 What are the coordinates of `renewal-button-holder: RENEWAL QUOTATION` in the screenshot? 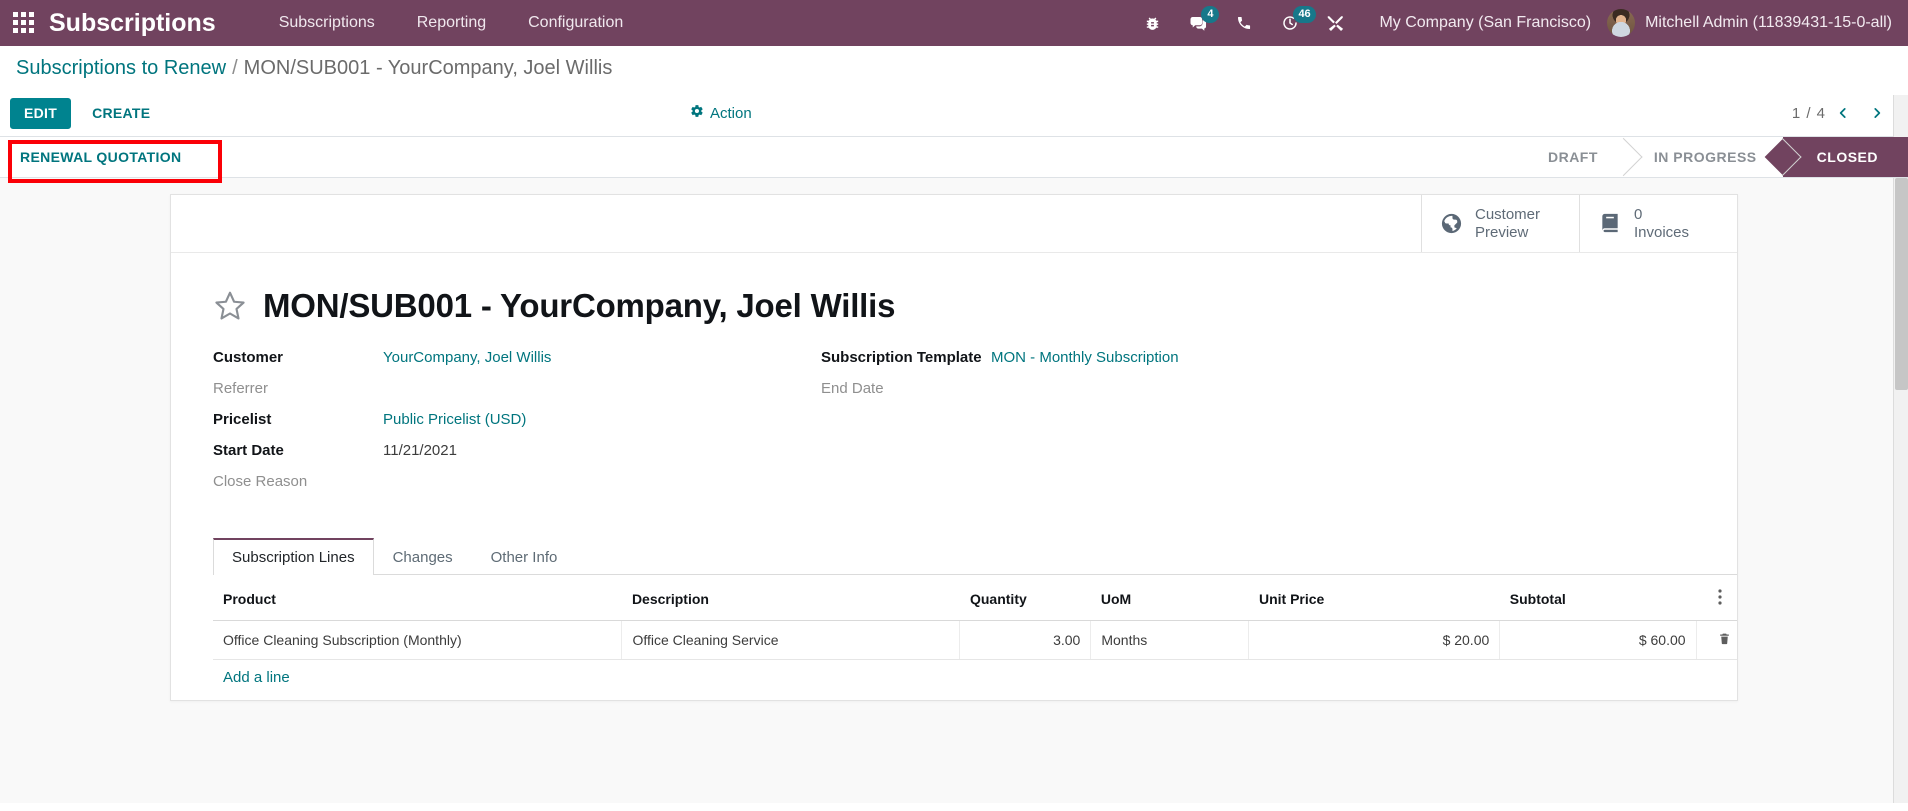 It's located at (91, 157).